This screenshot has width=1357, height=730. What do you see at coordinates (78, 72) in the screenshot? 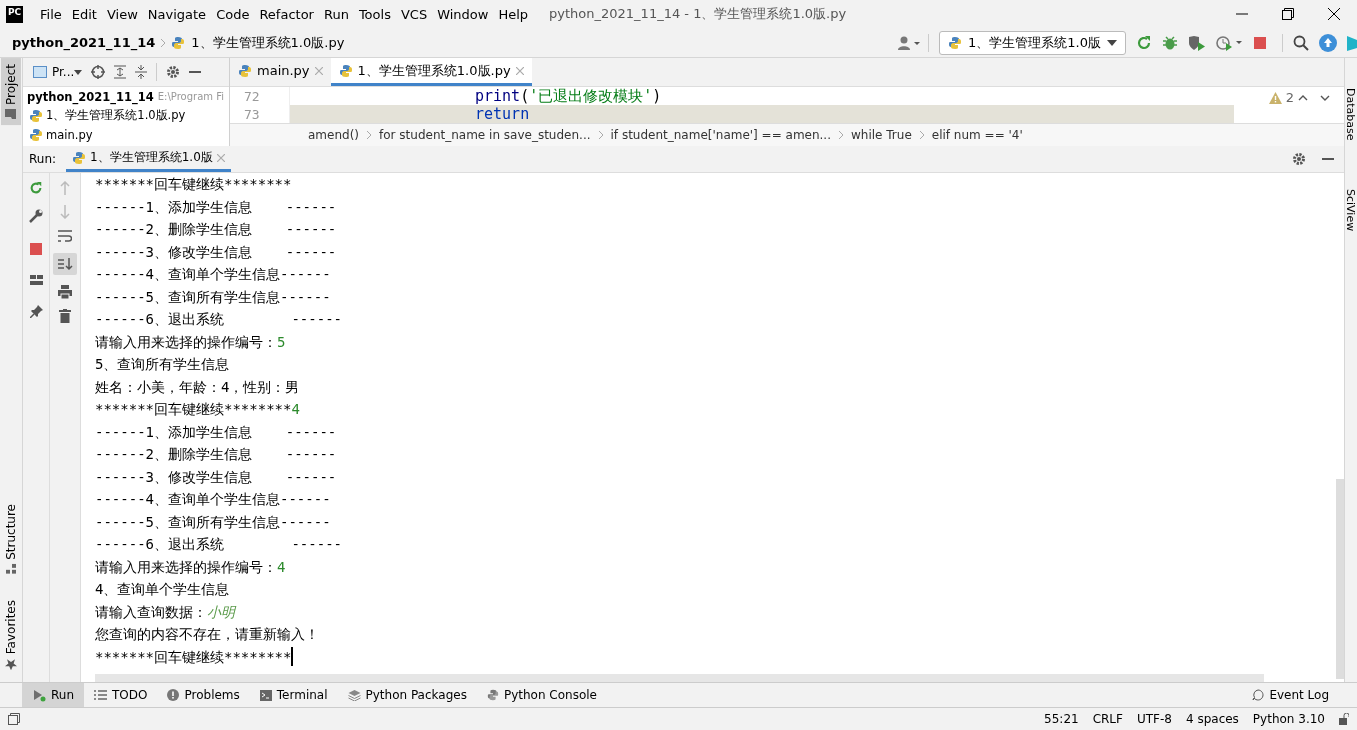
I see `caret-icon` at bounding box center [78, 72].